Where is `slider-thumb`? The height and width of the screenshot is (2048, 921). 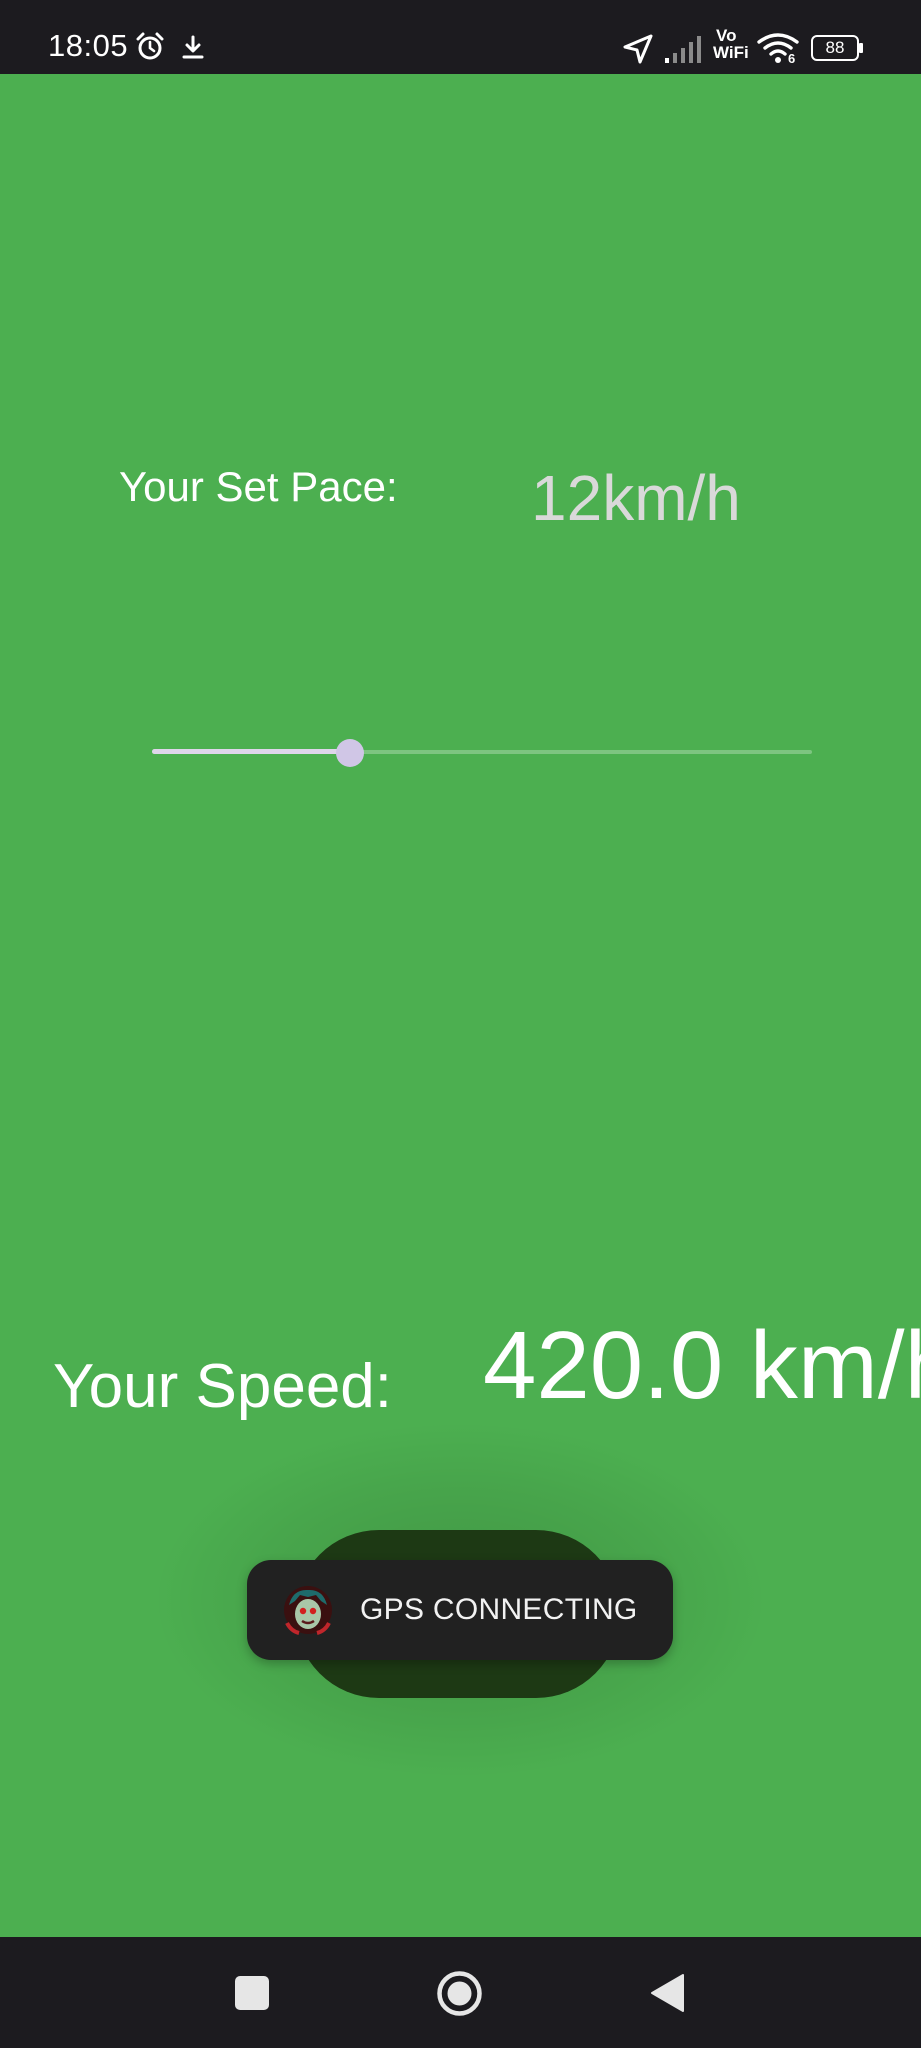 slider-thumb is located at coordinates (350, 753).